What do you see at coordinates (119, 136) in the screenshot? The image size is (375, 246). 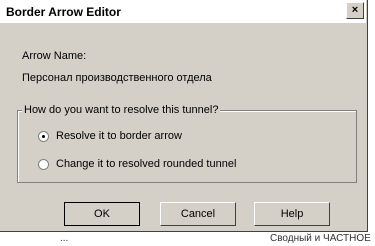 I see `radio-label: Resolve it to border arrow` at bounding box center [119, 136].